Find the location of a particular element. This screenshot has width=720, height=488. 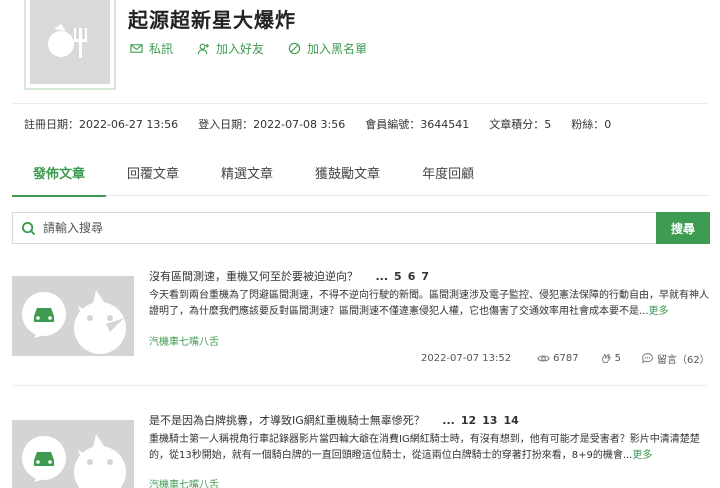

blacklist-button: 加入黑名單 is located at coordinates (327, 48).